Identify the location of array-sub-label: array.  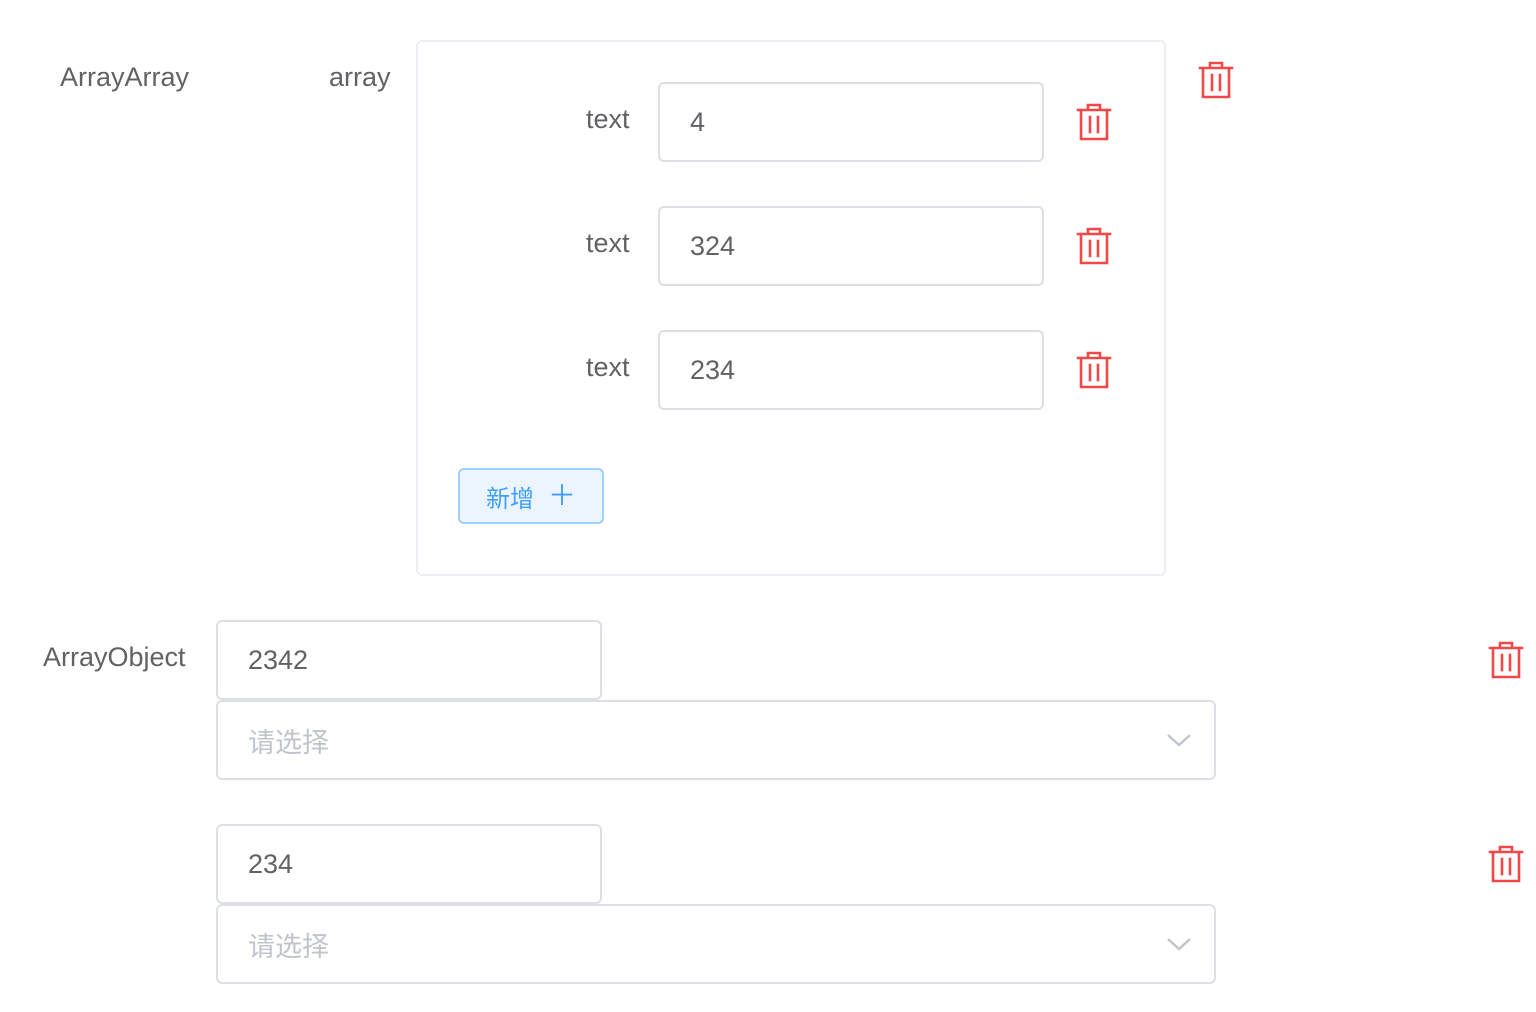
(360, 77).